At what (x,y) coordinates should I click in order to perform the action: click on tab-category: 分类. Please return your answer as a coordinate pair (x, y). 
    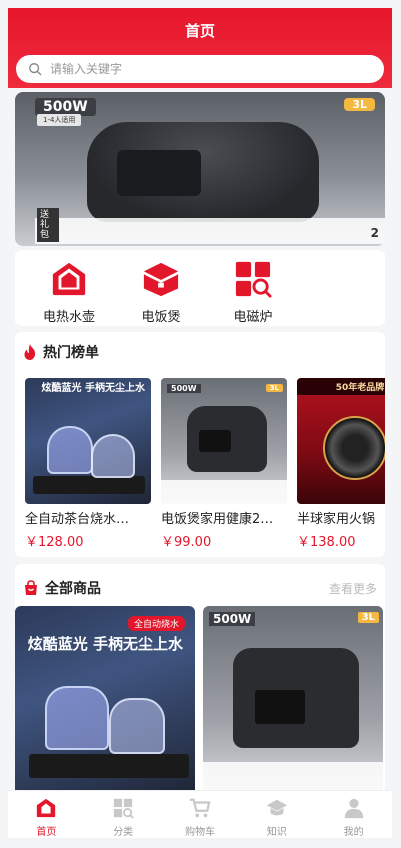
    Looking at the image, I should click on (123, 814).